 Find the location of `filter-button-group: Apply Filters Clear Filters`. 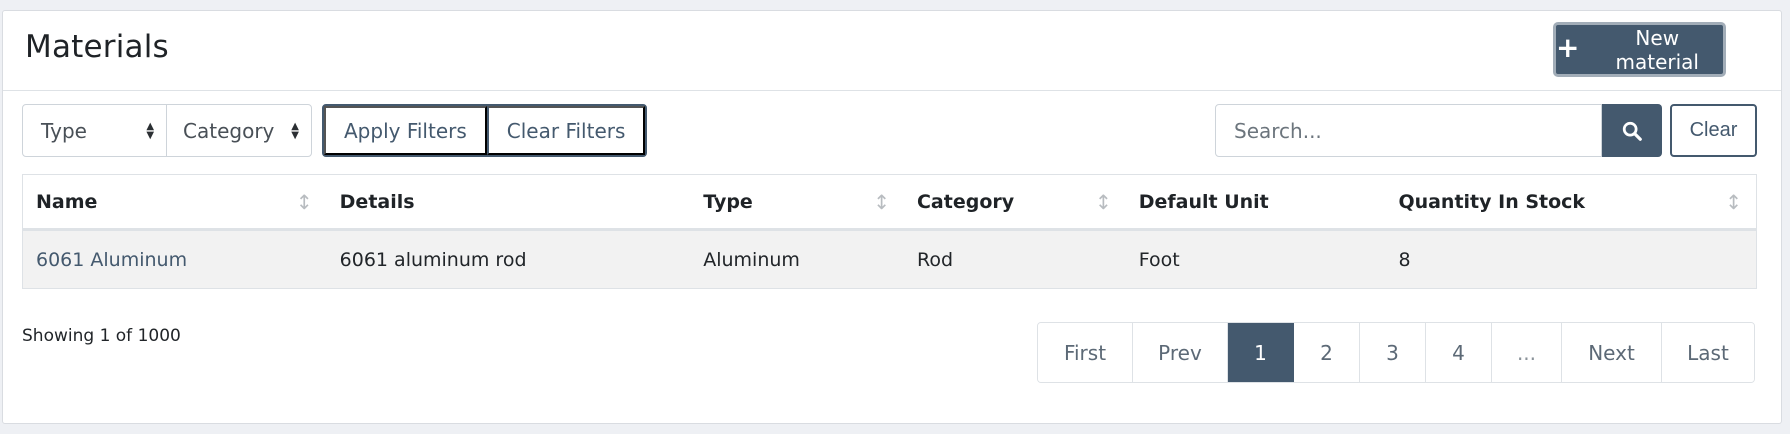

filter-button-group: Apply Filters Clear Filters is located at coordinates (485, 130).